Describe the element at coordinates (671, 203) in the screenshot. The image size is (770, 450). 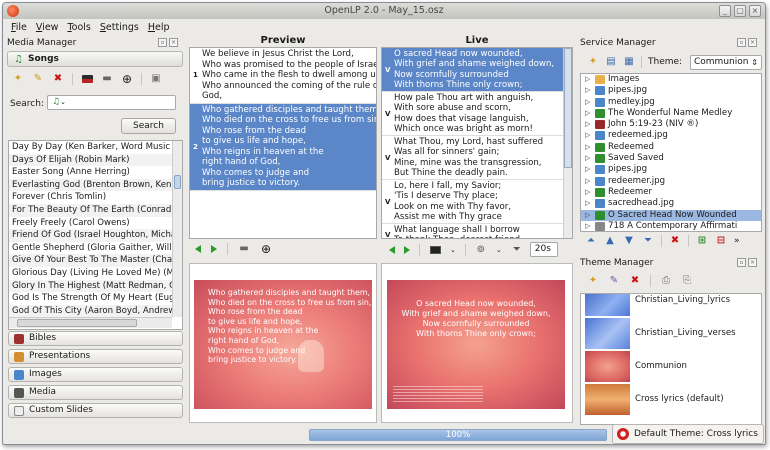
I see `service-item: ▷ sacredhead.jpg` at that location.